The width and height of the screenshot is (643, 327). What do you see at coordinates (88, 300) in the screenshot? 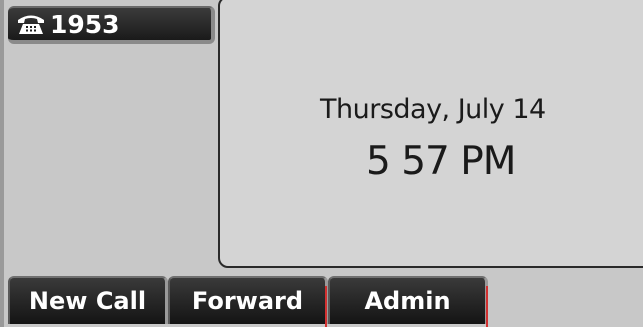
I see `softkey-new-call: New Call` at bounding box center [88, 300].